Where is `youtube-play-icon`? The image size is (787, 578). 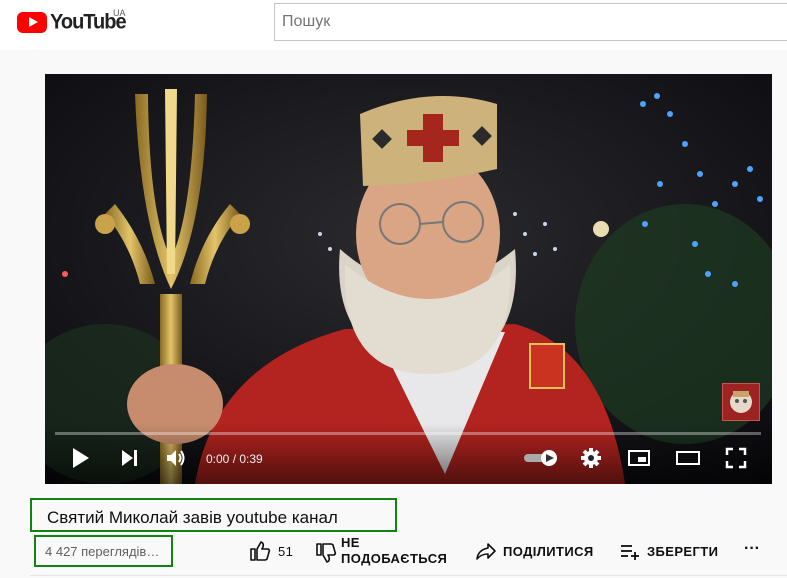
youtube-play-icon is located at coordinates (32, 22).